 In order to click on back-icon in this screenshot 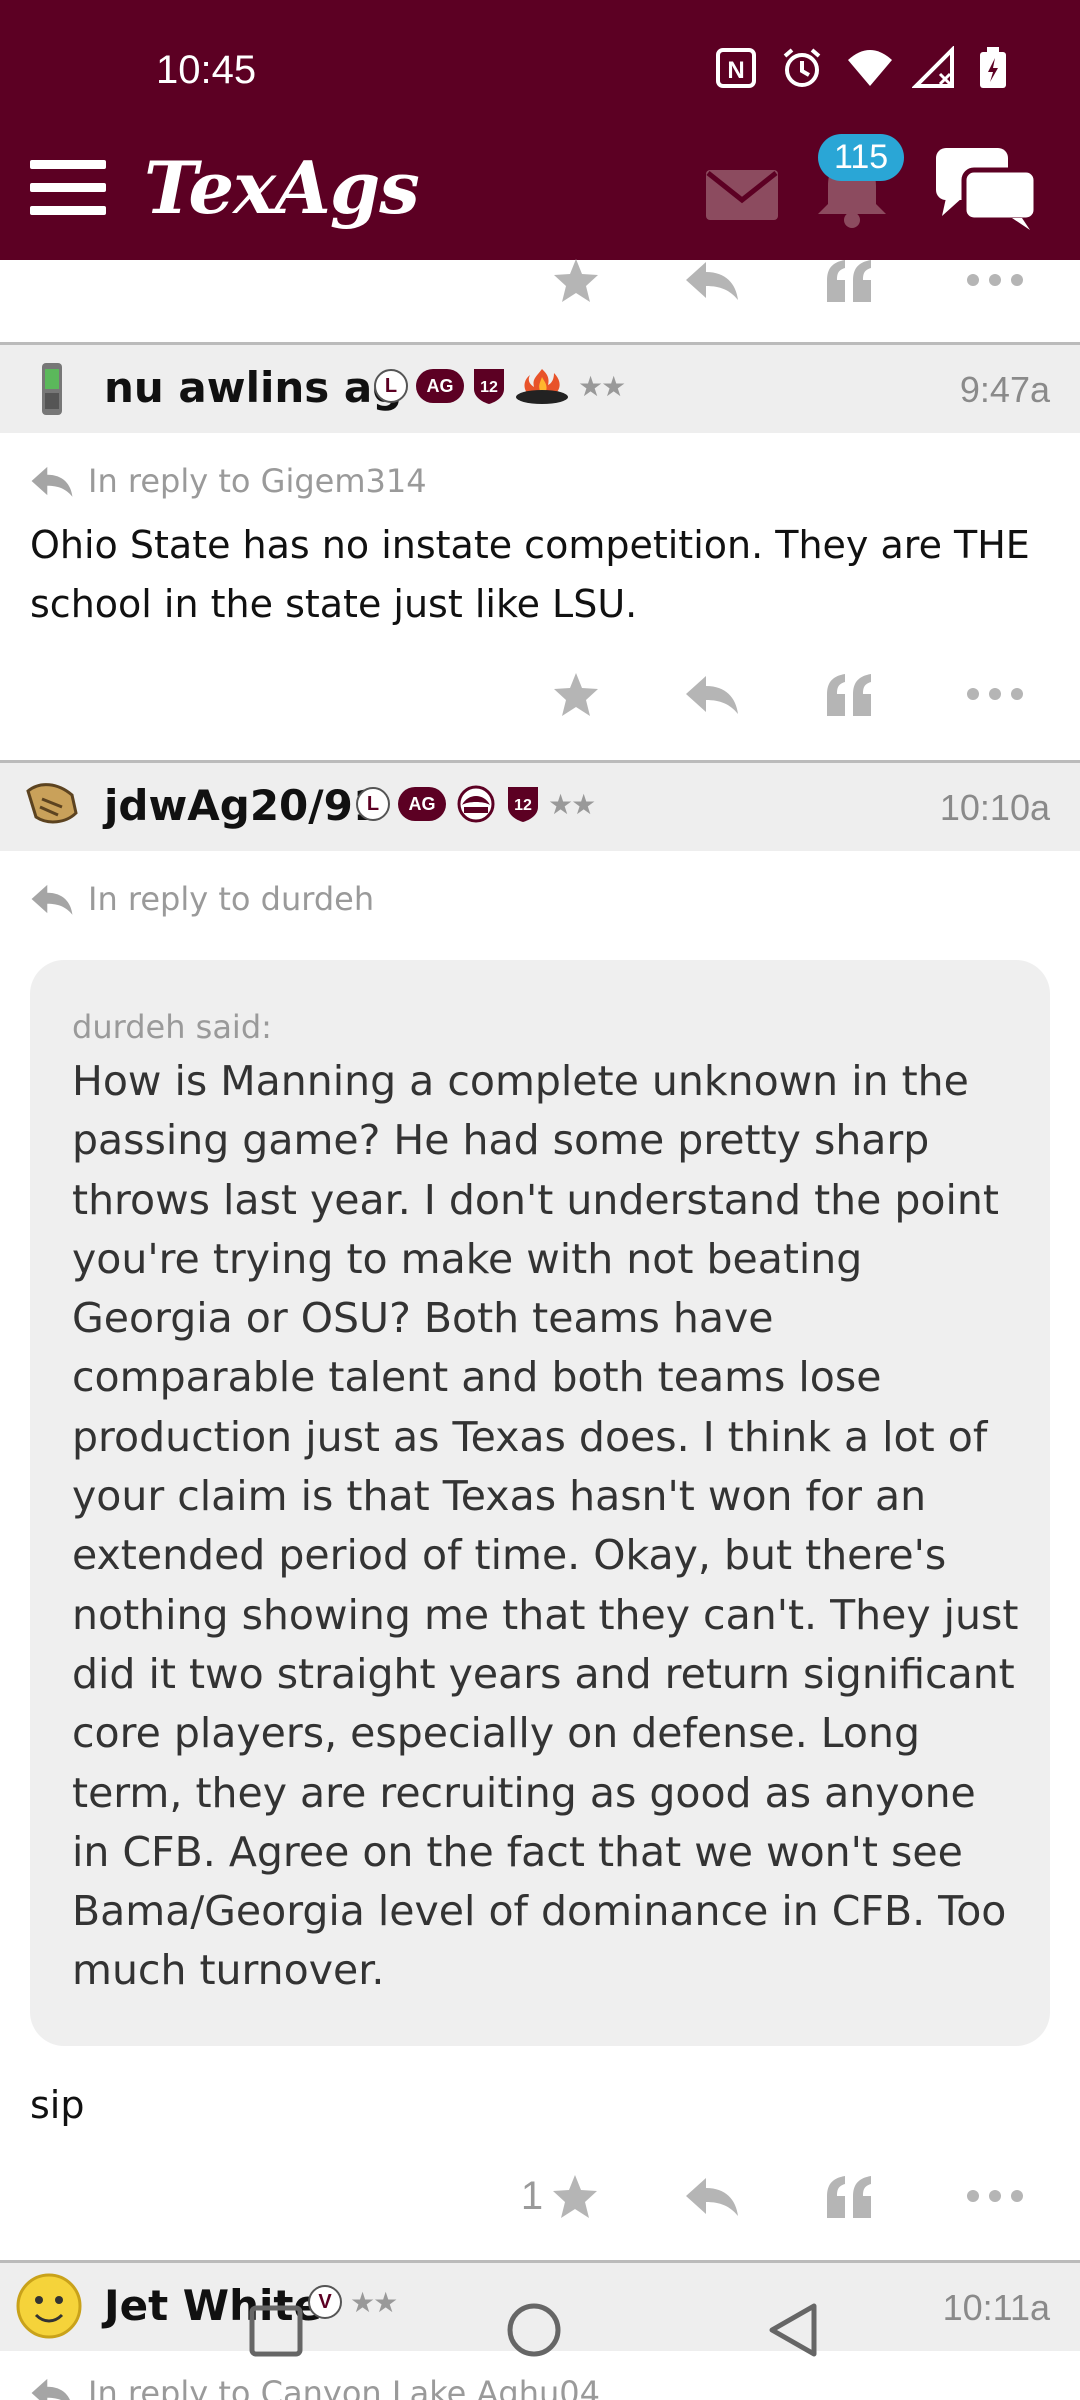, I will do `click(794, 2332)`.